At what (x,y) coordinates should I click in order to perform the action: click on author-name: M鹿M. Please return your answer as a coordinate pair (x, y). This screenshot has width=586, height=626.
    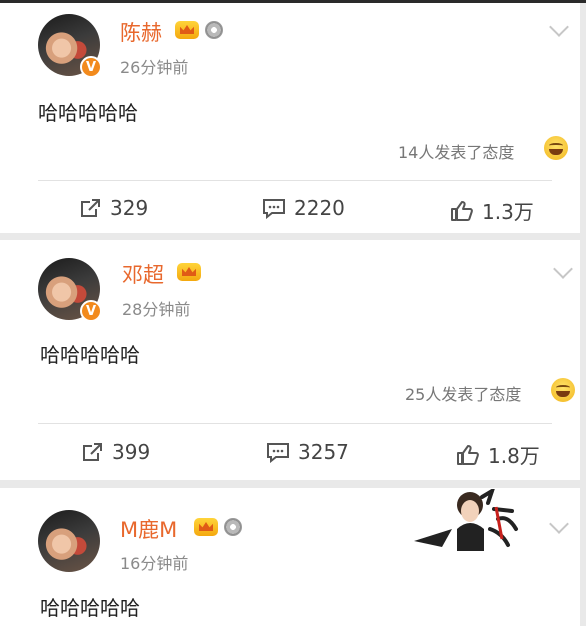
    Looking at the image, I should click on (148, 529).